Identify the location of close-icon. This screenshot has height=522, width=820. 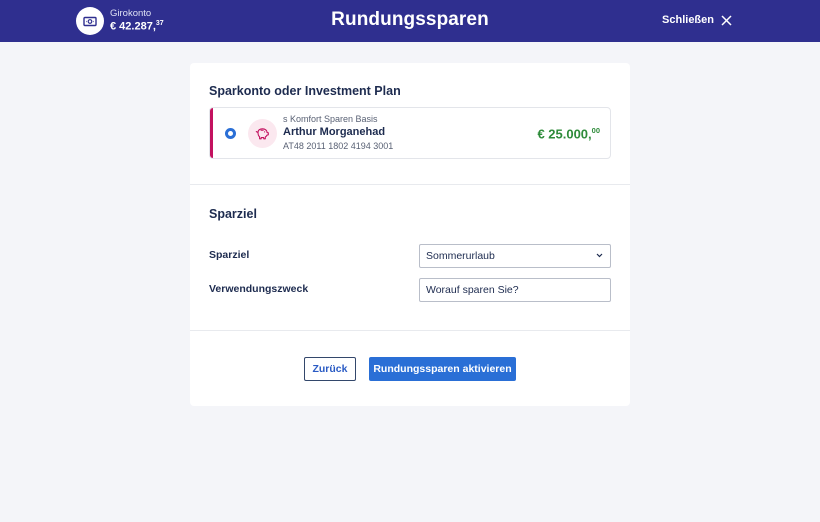
(726, 20).